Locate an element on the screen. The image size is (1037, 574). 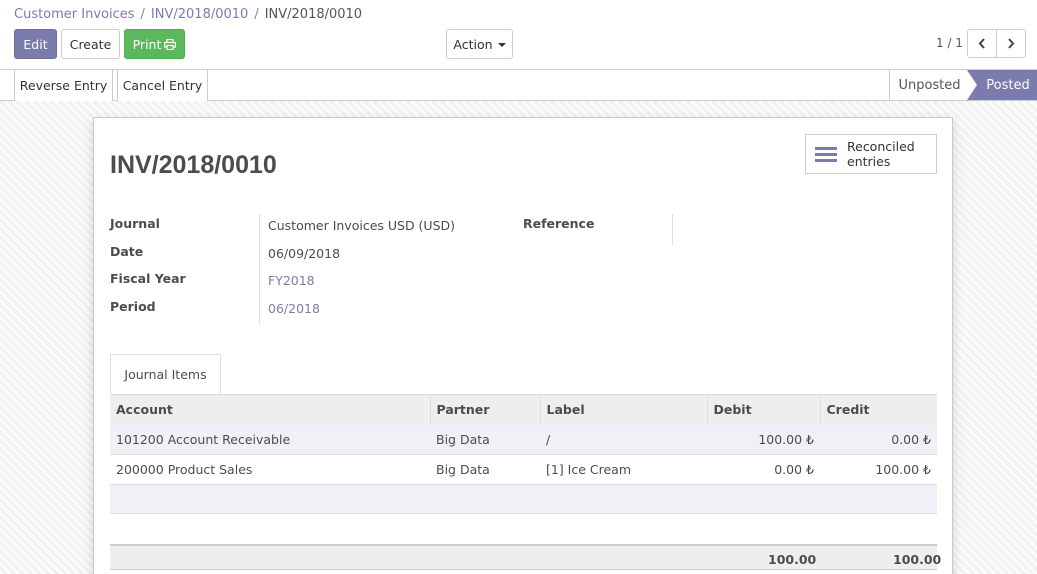
date-value: 06/09/2018 is located at coordinates (304, 253).